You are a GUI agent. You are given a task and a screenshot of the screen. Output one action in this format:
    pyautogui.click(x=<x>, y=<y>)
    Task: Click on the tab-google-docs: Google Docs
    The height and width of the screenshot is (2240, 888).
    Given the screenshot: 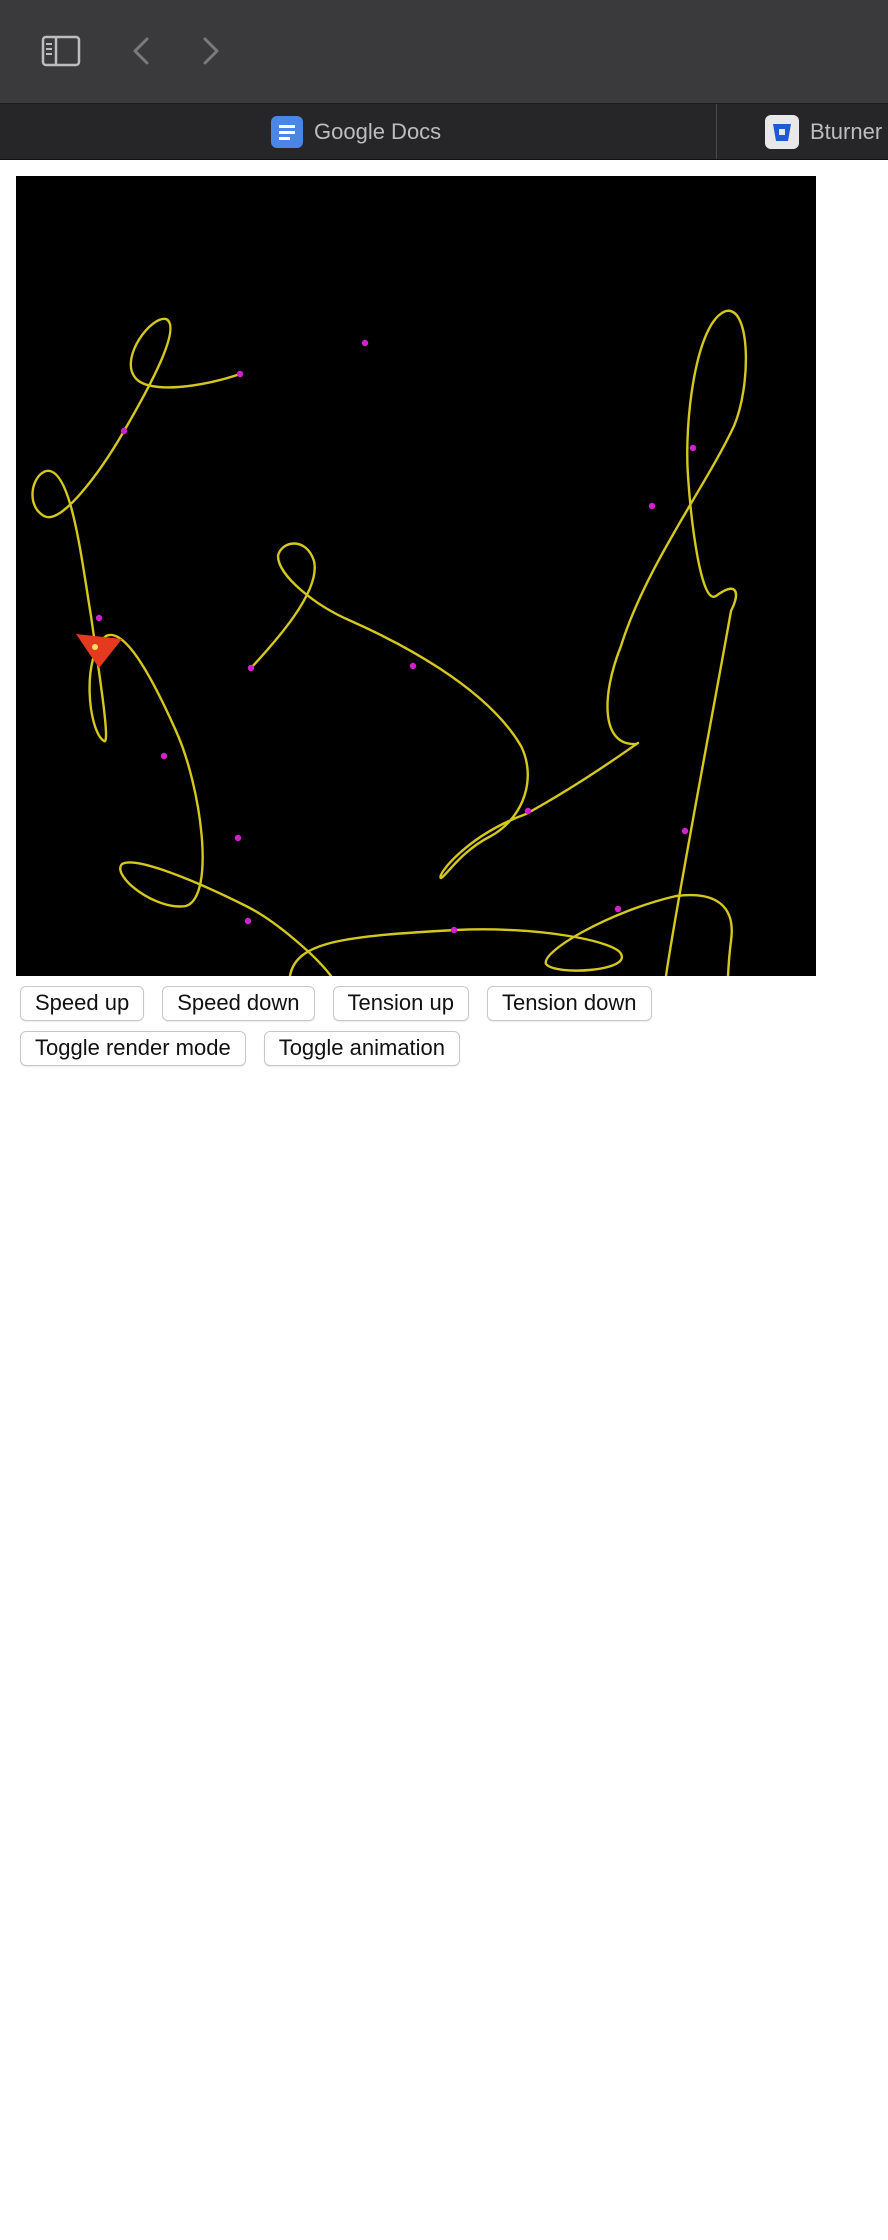 What is the action you would take?
    pyautogui.click(x=356, y=131)
    